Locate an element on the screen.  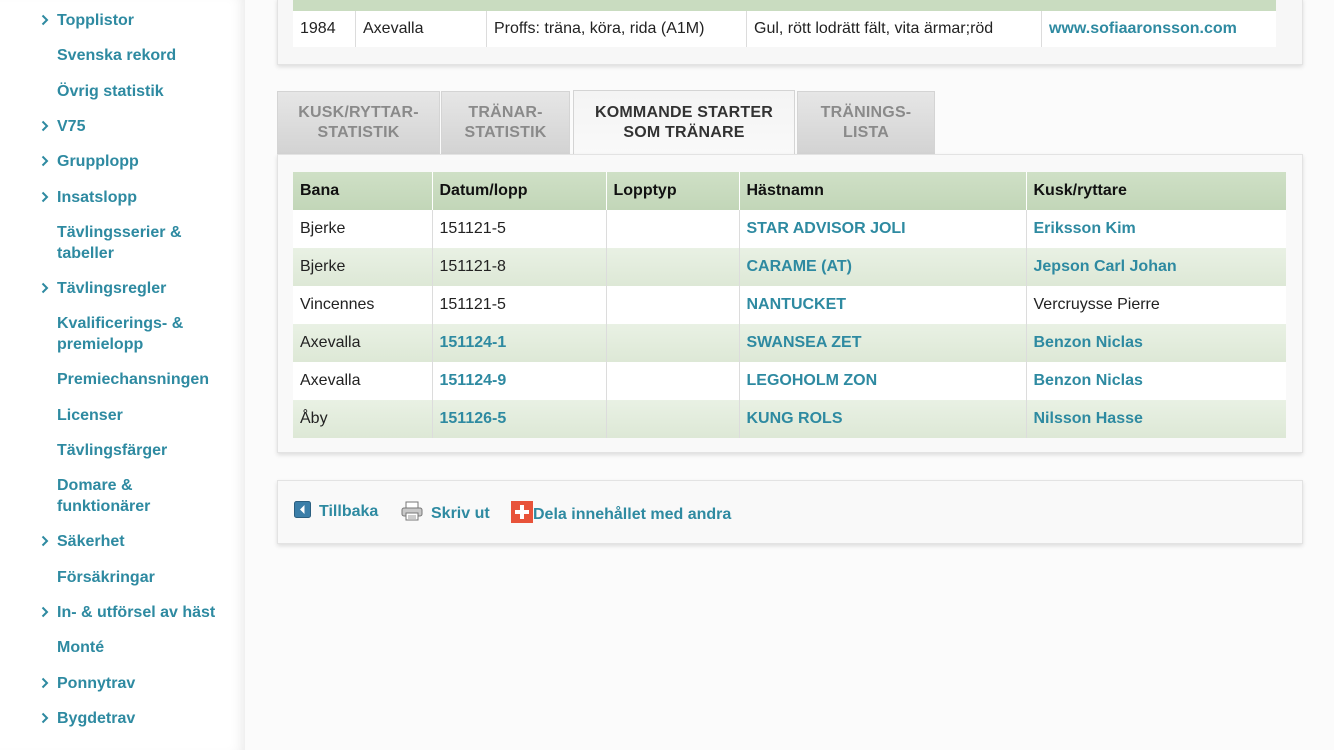
tab-driver-stats-label: KUSK/RYTTAR- STATISTIK is located at coordinates (358, 122).